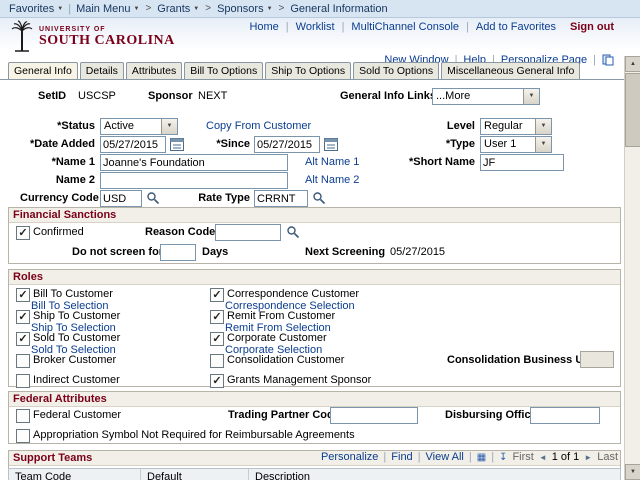 This screenshot has width=640, height=480. Describe the element at coordinates (516, 27) in the screenshot. I see `add-to-favorites-link: Add to Favorites` at that location.